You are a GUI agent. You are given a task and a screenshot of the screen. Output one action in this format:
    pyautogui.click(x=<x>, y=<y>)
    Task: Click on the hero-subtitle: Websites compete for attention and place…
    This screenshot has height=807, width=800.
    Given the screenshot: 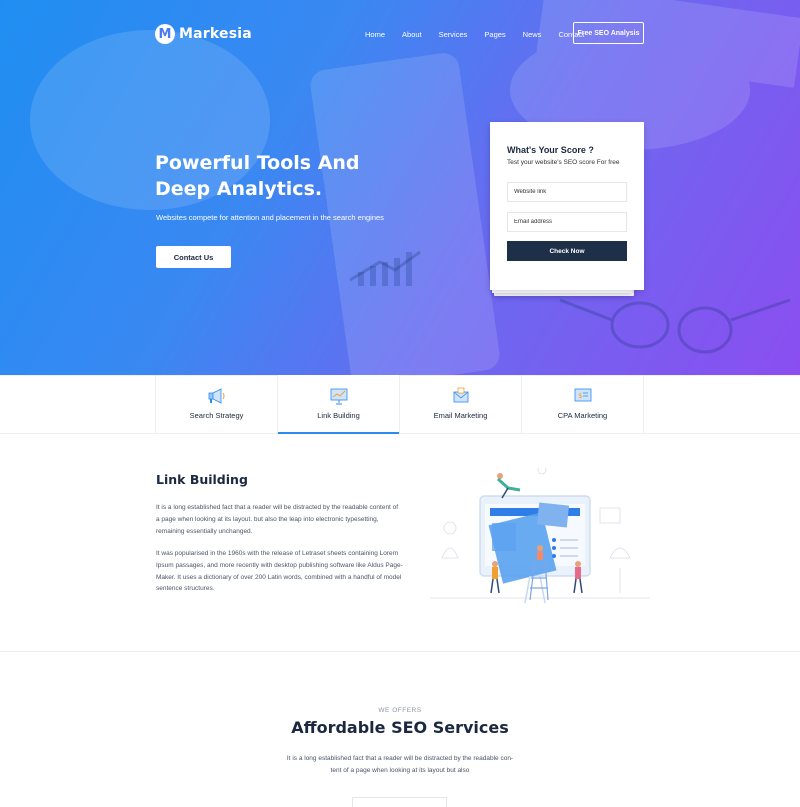 What is the action you would take?
    pyautogui.click(x=270, y=217)
    